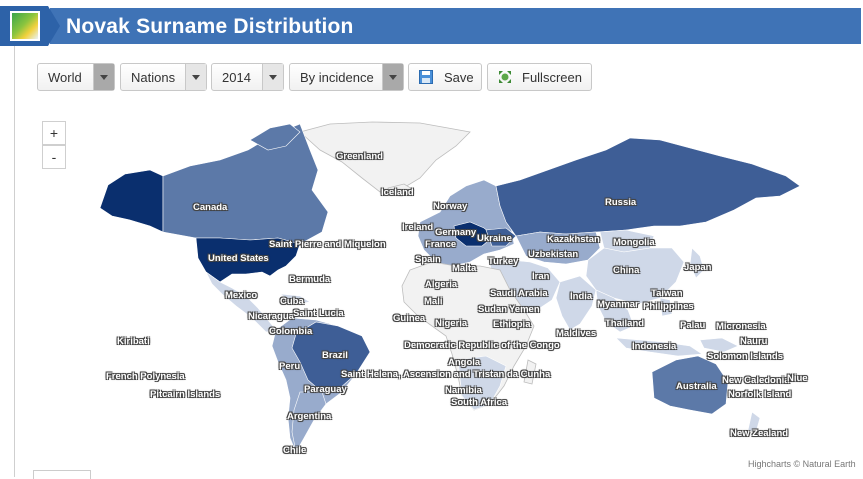 This screenshot has width=863, height=479. I want to click on country-label: Mali, so click(433, 301).